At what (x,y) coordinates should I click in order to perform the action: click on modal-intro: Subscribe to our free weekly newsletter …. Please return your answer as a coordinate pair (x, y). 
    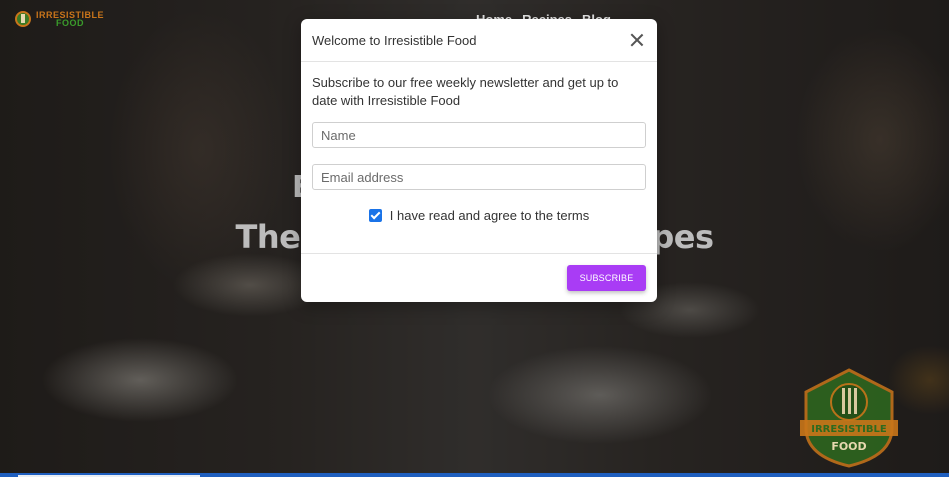
    Looking at the image, I should click on (465, 91).